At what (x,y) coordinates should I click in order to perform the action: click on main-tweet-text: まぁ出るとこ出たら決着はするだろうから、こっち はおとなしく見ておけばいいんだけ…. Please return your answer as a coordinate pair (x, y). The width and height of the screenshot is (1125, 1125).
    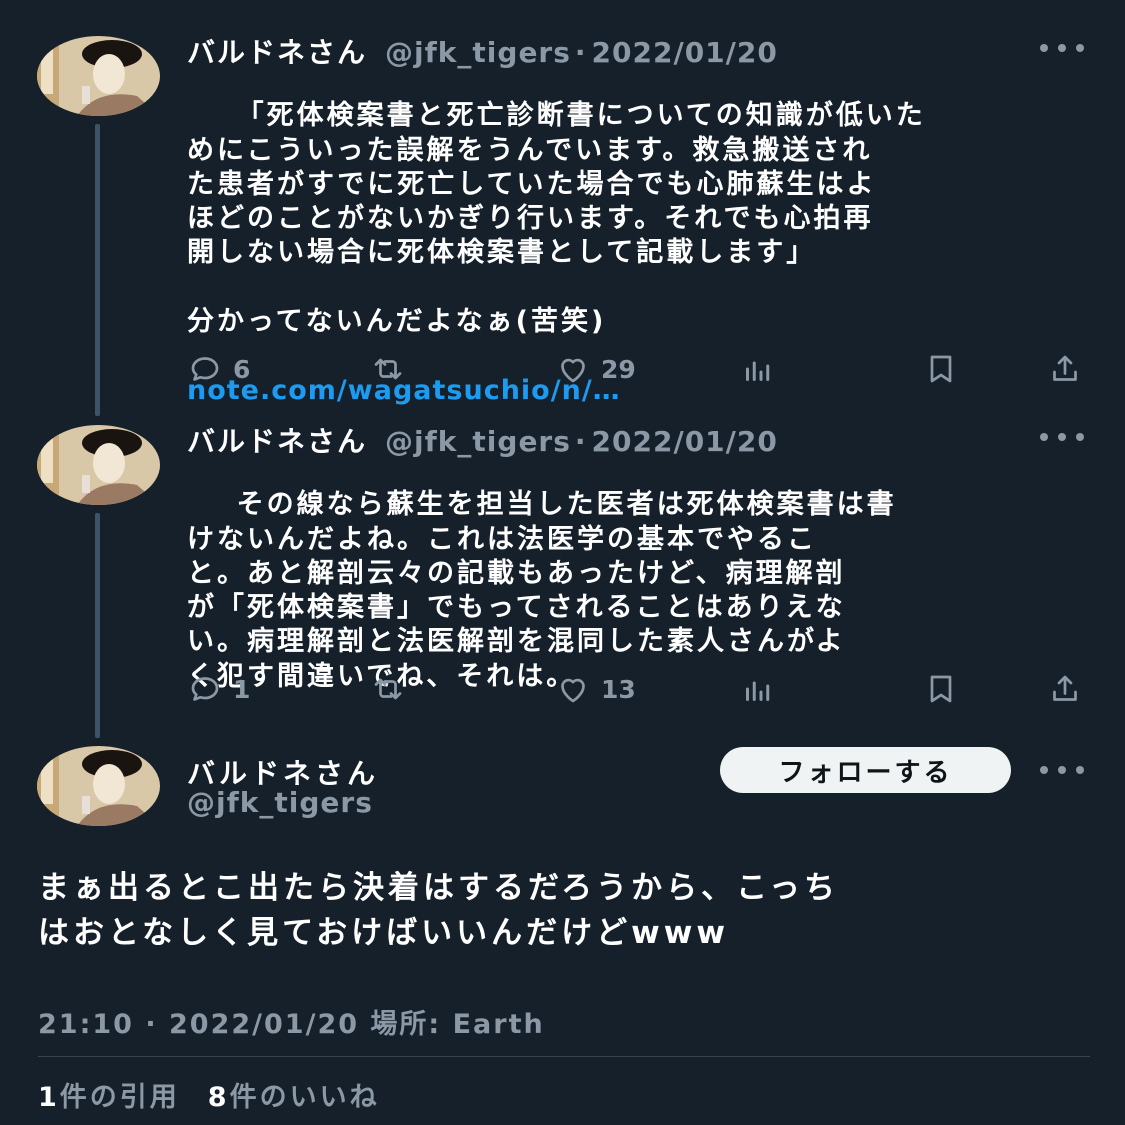
    Looking at the image, I should click on (438, 910).